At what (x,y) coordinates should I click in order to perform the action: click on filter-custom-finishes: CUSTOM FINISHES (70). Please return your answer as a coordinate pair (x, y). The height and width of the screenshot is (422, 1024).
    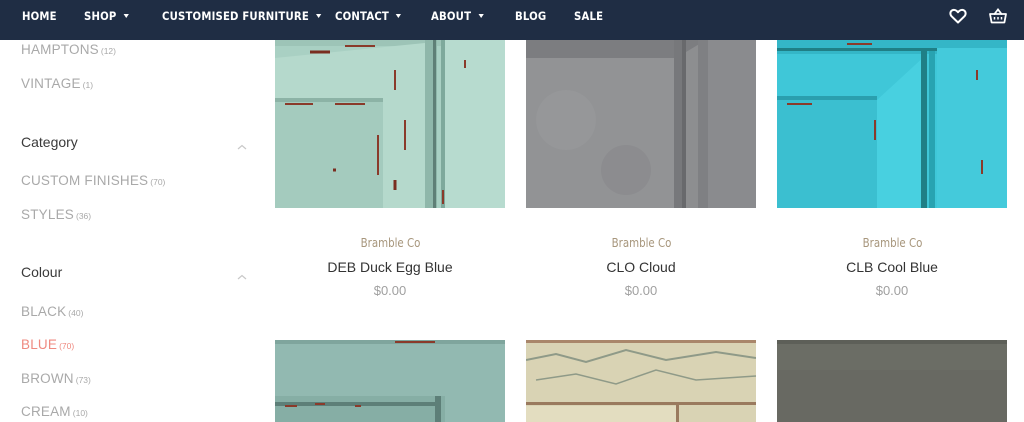
    Looking at the image, I should click on (93, 180).